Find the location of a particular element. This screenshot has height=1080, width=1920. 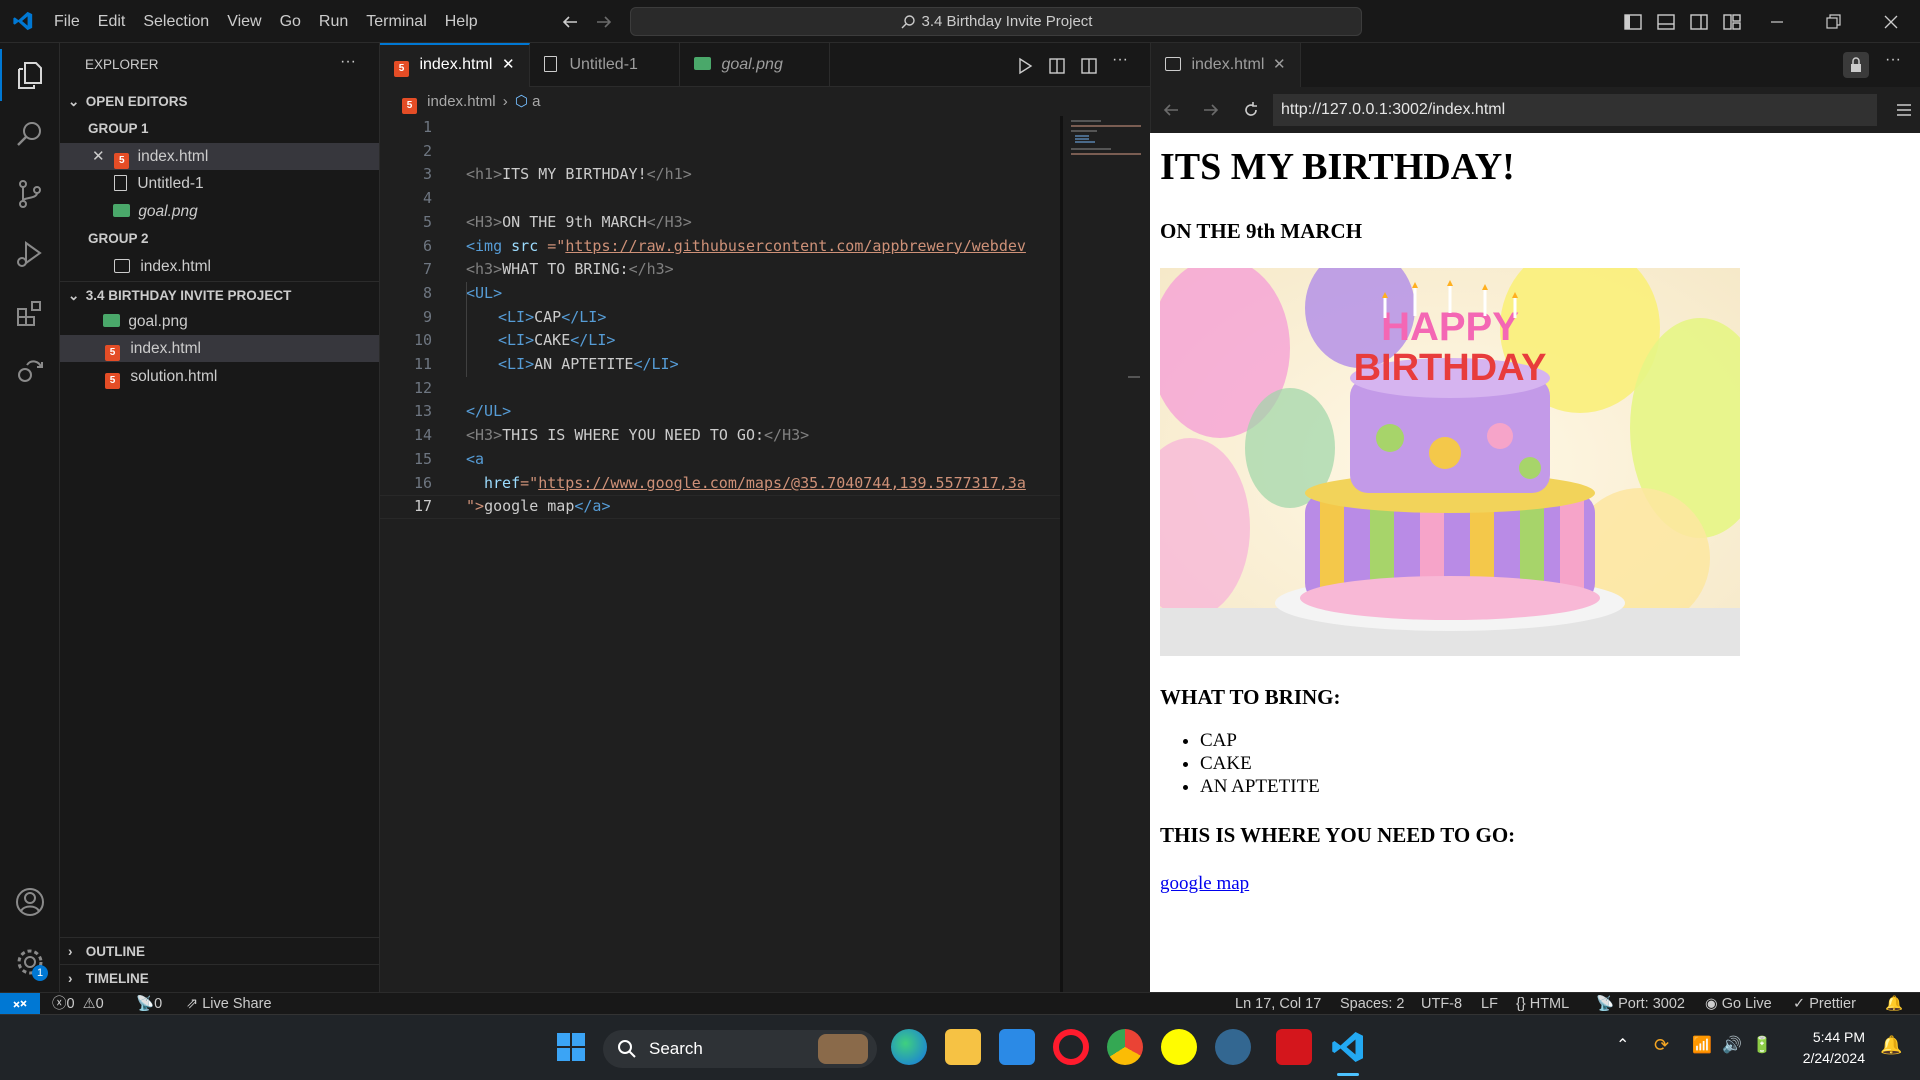

server-port: 📡 Port: 3002 is located at coordinates (1640, 1004).